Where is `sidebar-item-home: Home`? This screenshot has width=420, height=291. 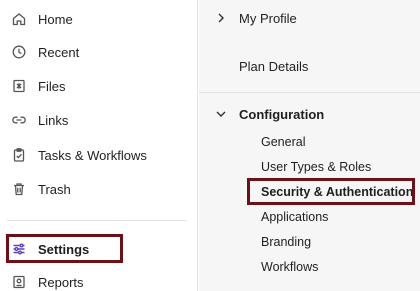
sidebar-item-home: Home is located at coordinates (99, 19).